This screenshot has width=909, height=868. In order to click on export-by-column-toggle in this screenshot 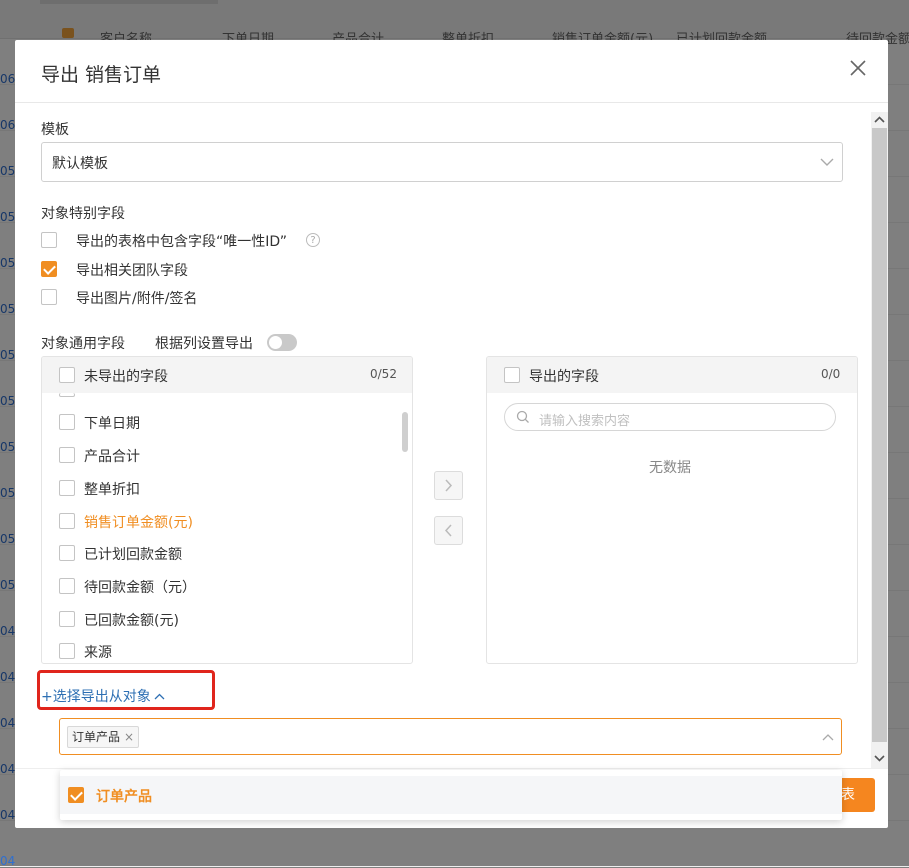, I will do `click(282, 342)`.